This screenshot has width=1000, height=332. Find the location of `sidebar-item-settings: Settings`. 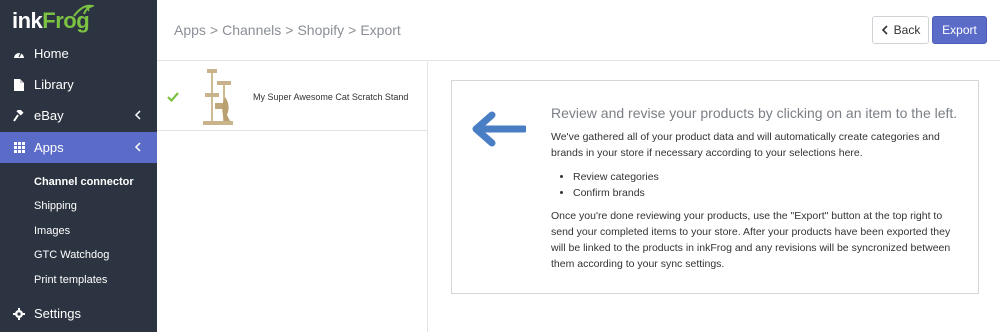

sidebar-item-settings: Settings is located at coordinates (78, 313).